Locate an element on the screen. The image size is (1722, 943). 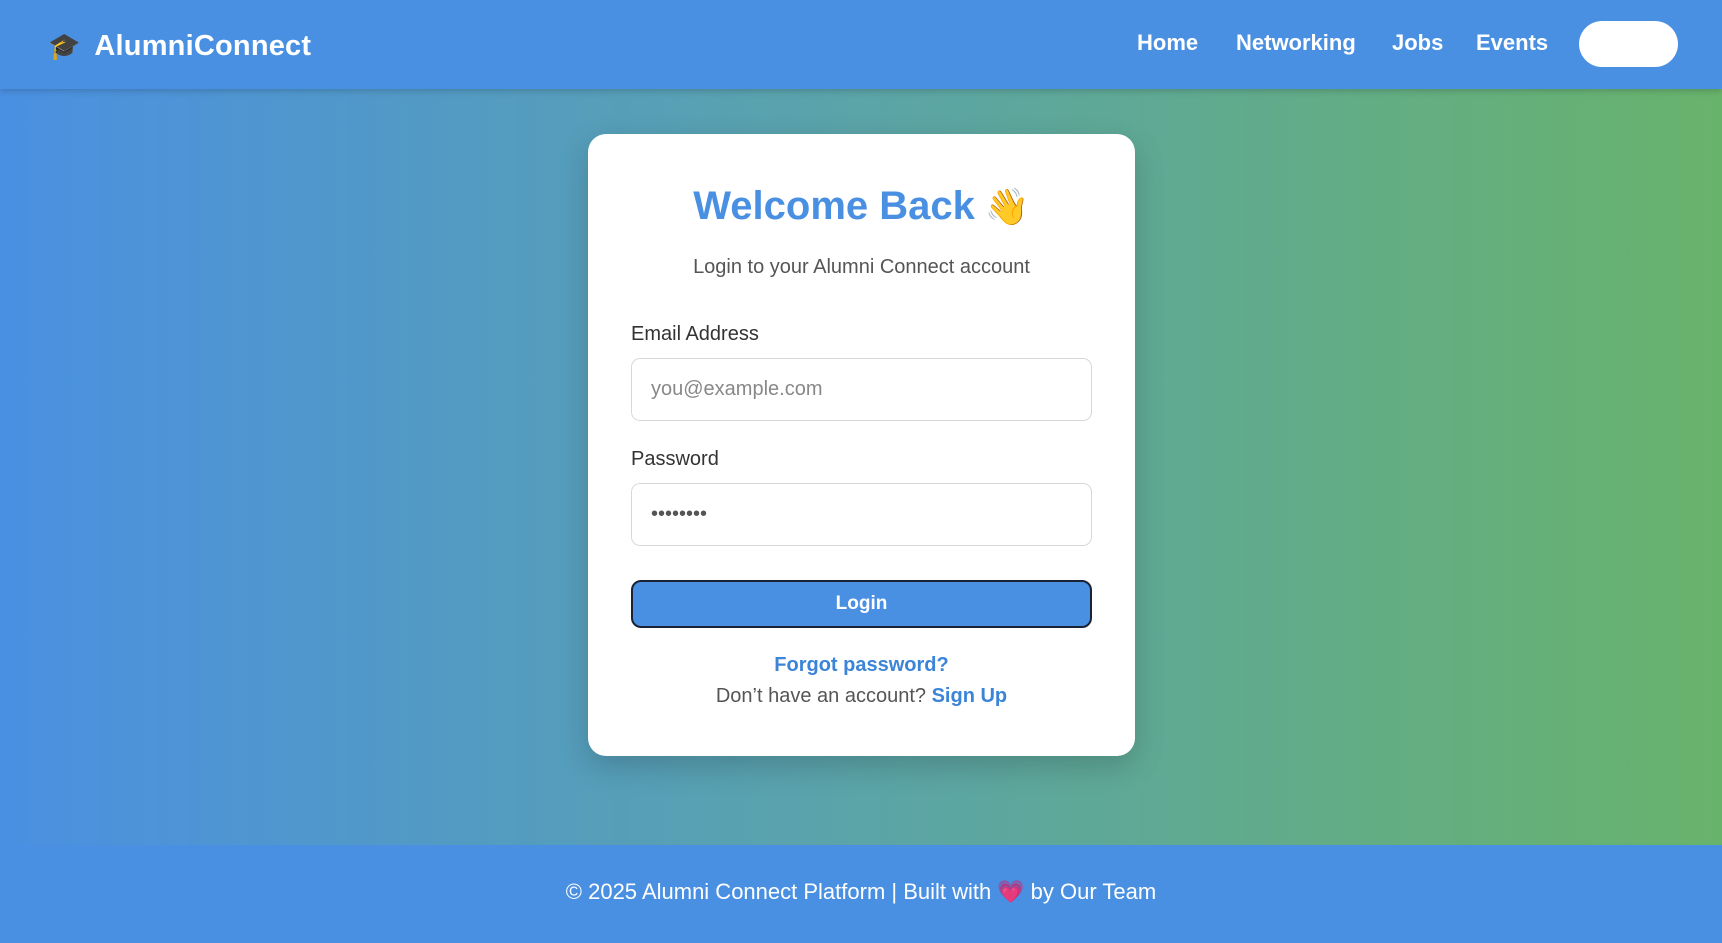
card-title: Welcome Back 👋 is located at coordinates (861, 206).